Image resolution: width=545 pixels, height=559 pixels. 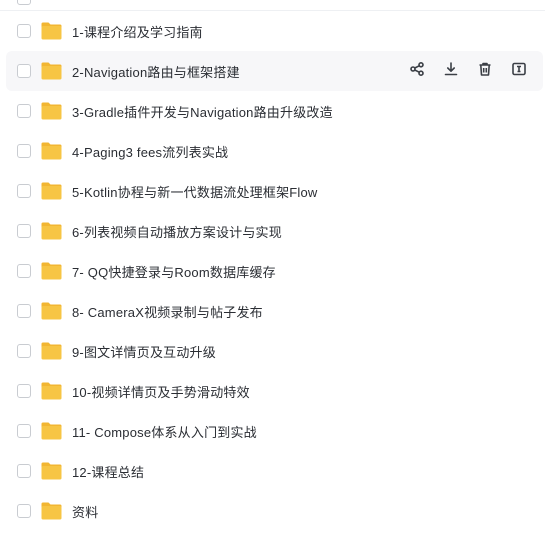 I want to click on file-row: 7- QQ快捷登录与Room数据库缓存, so click(x=272, y=271).